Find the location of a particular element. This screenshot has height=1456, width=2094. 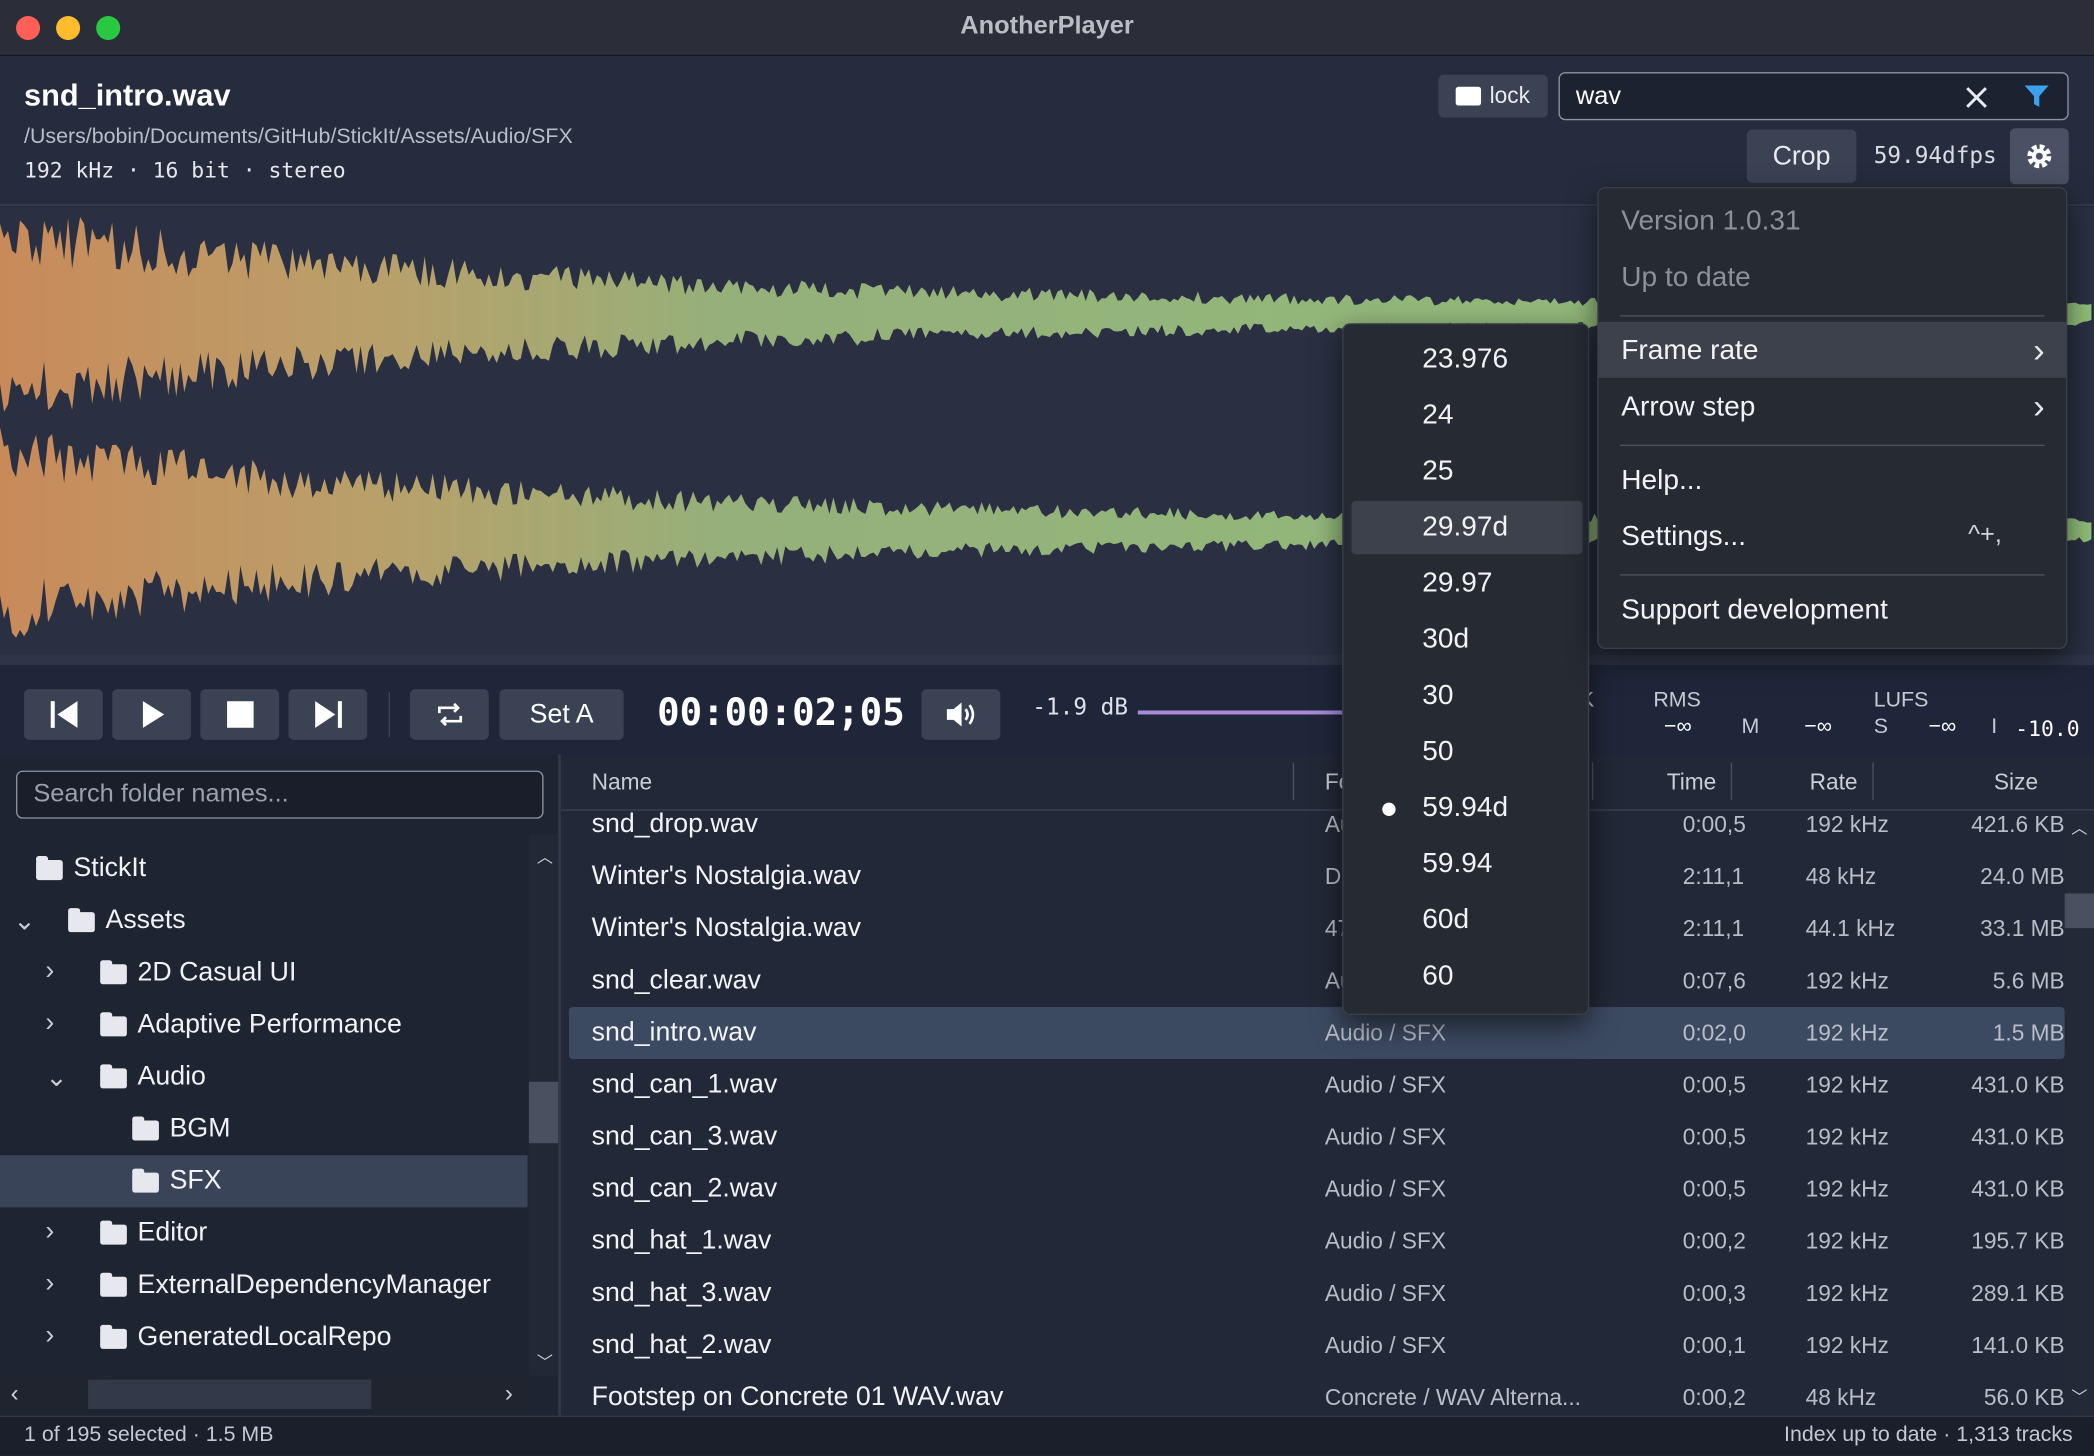

folder-cell: D is located at coordinates (1333, 877).